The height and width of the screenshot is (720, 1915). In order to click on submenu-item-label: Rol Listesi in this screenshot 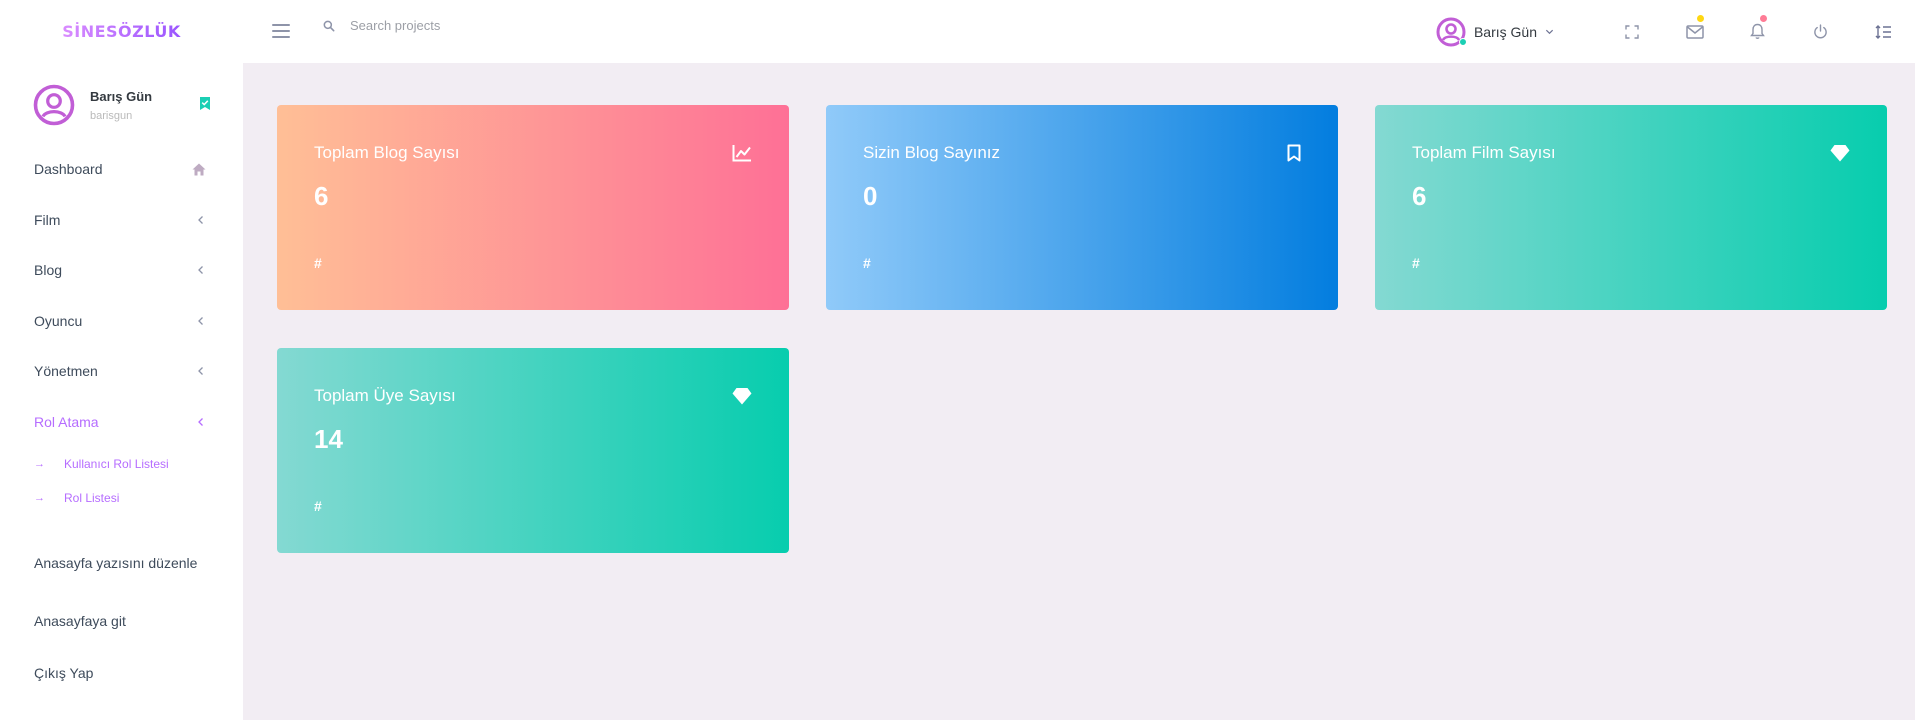, I will do `click(92, 498)`.